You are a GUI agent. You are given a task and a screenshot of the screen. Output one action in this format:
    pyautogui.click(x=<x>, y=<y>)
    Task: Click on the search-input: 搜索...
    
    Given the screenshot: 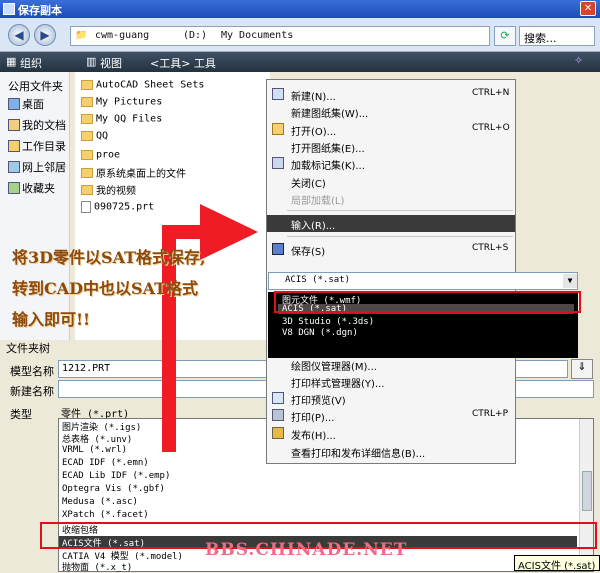 What is the action you would take?
    pyautogui.click(x=557, y=36)
    